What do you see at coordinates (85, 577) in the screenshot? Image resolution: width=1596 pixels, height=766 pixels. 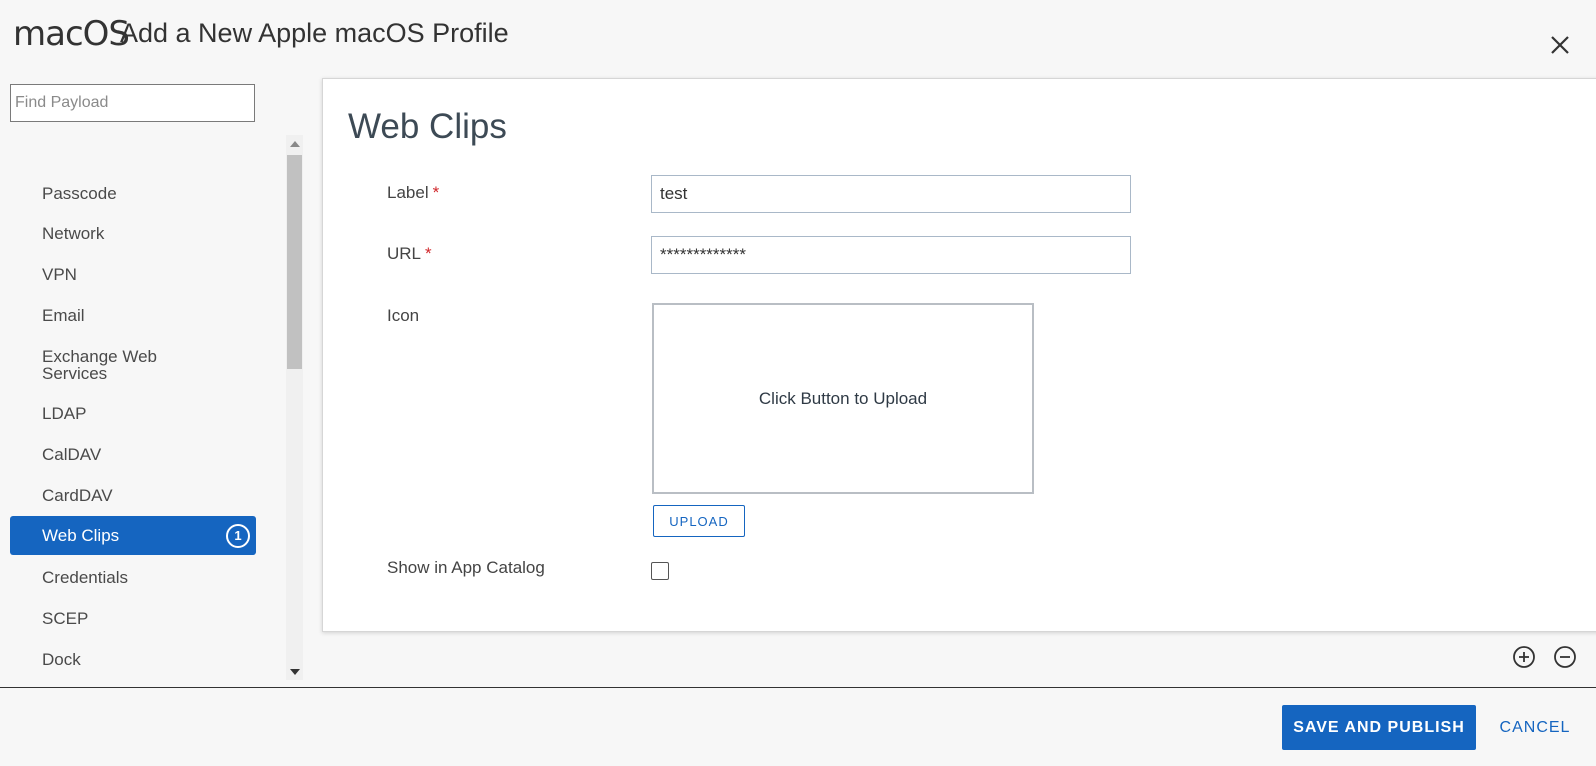 I see `sidebar-item-label: Credentials` at bounding box center [85, 577].